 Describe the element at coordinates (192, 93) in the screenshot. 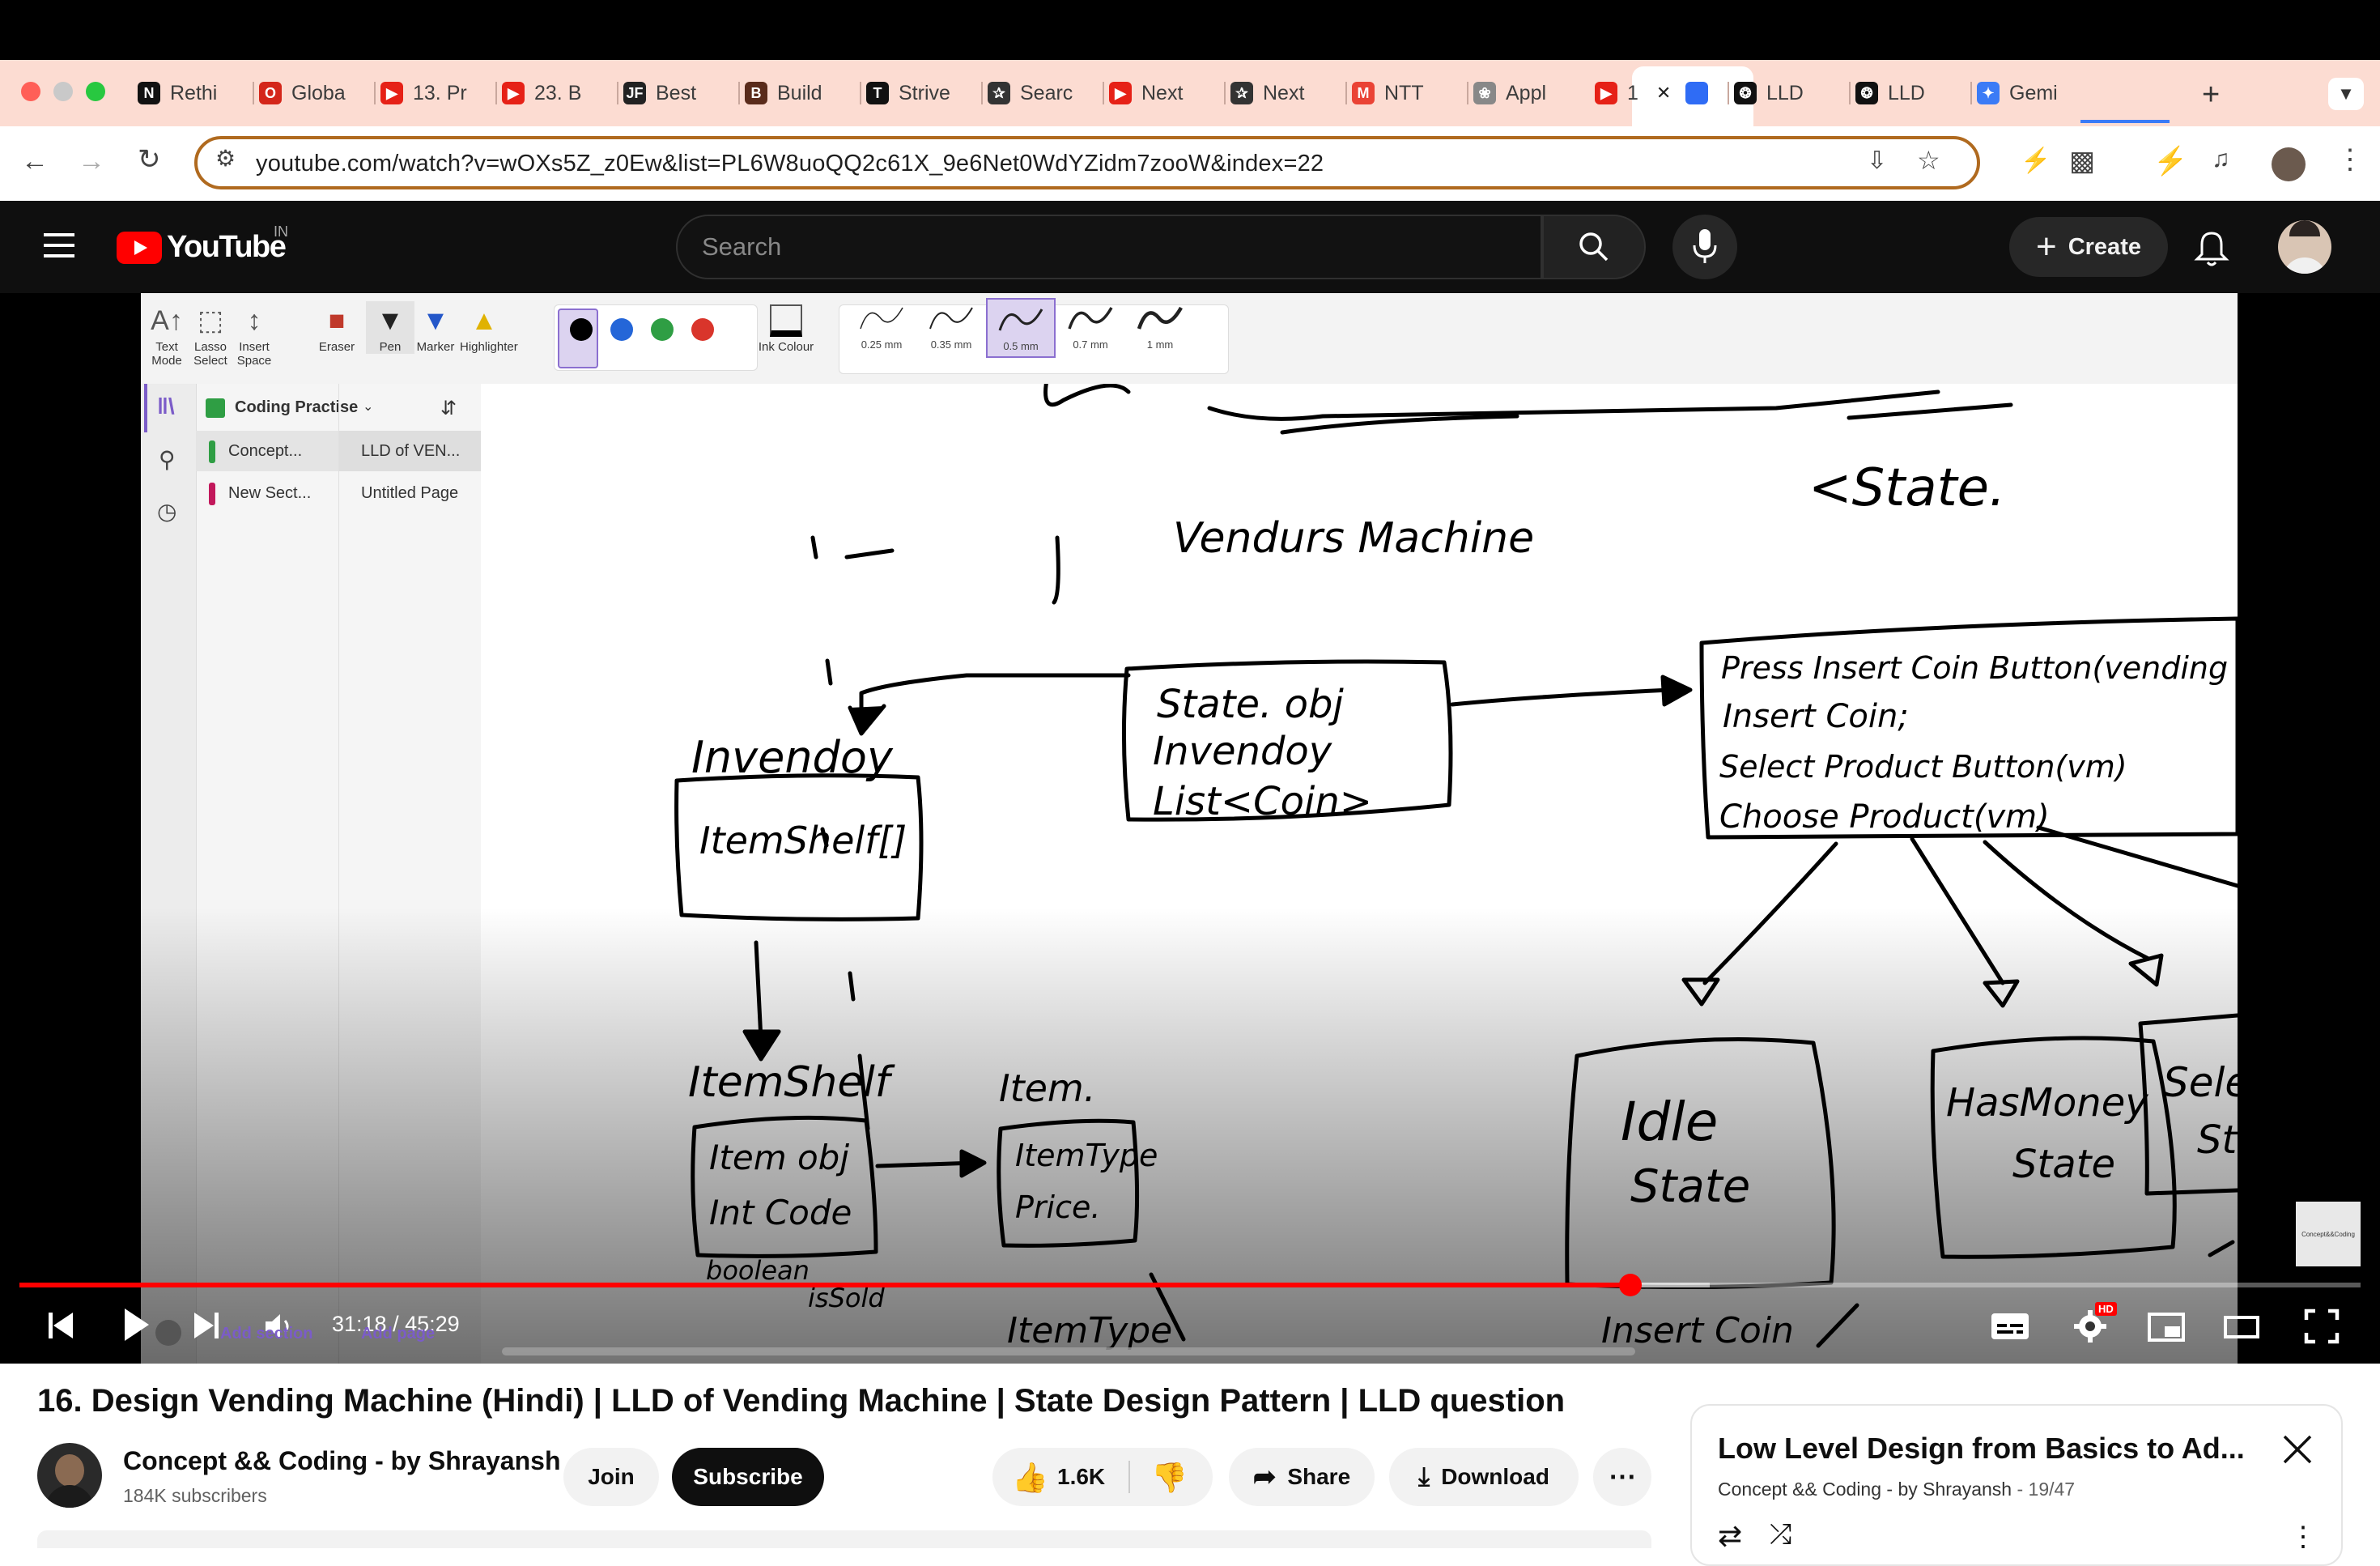

I see `browser-tab: N Rethi` at that location.